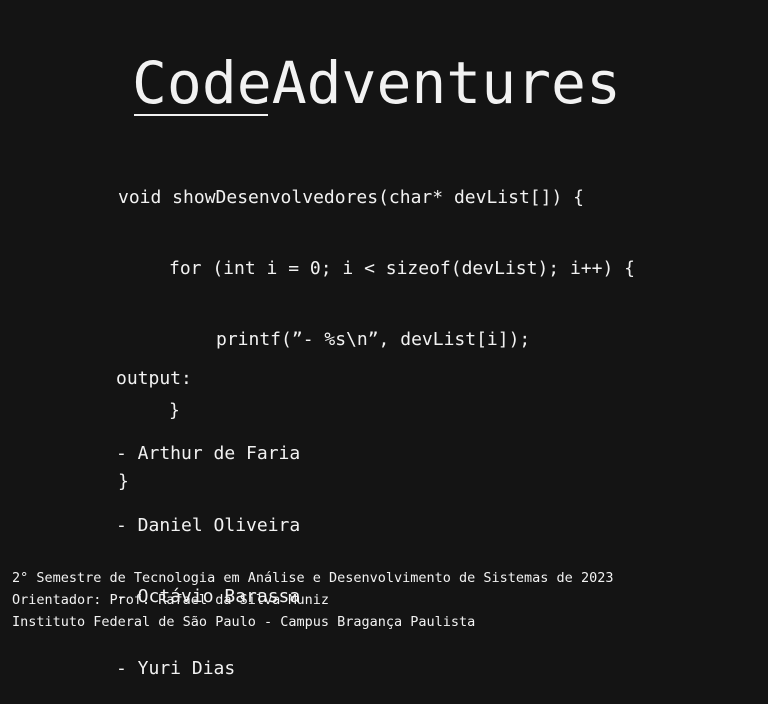 This screenshot has height=704, width=768. I want to click on logo-text-adventures: Adventures, so click(446, 83).